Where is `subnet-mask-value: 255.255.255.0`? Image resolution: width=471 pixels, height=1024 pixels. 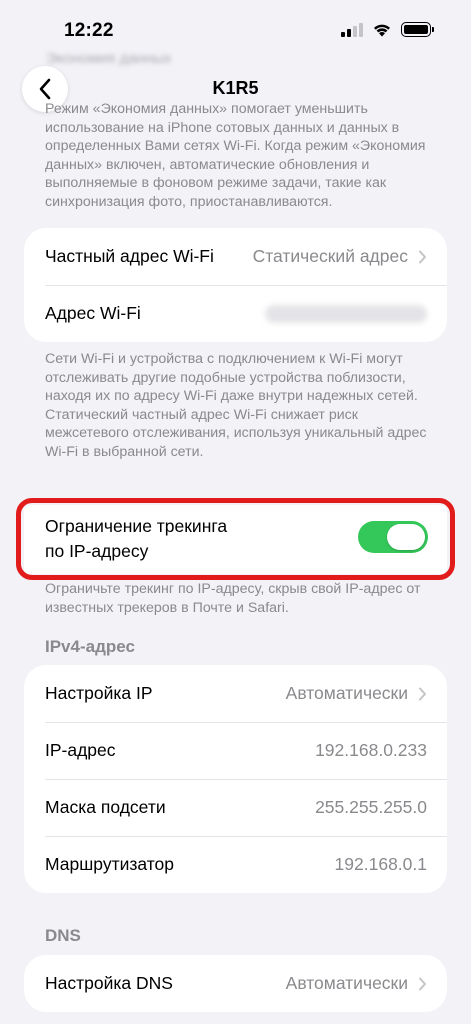
subnet-mask-value: 255.255.255.0 is located at coordinates (371, 807).